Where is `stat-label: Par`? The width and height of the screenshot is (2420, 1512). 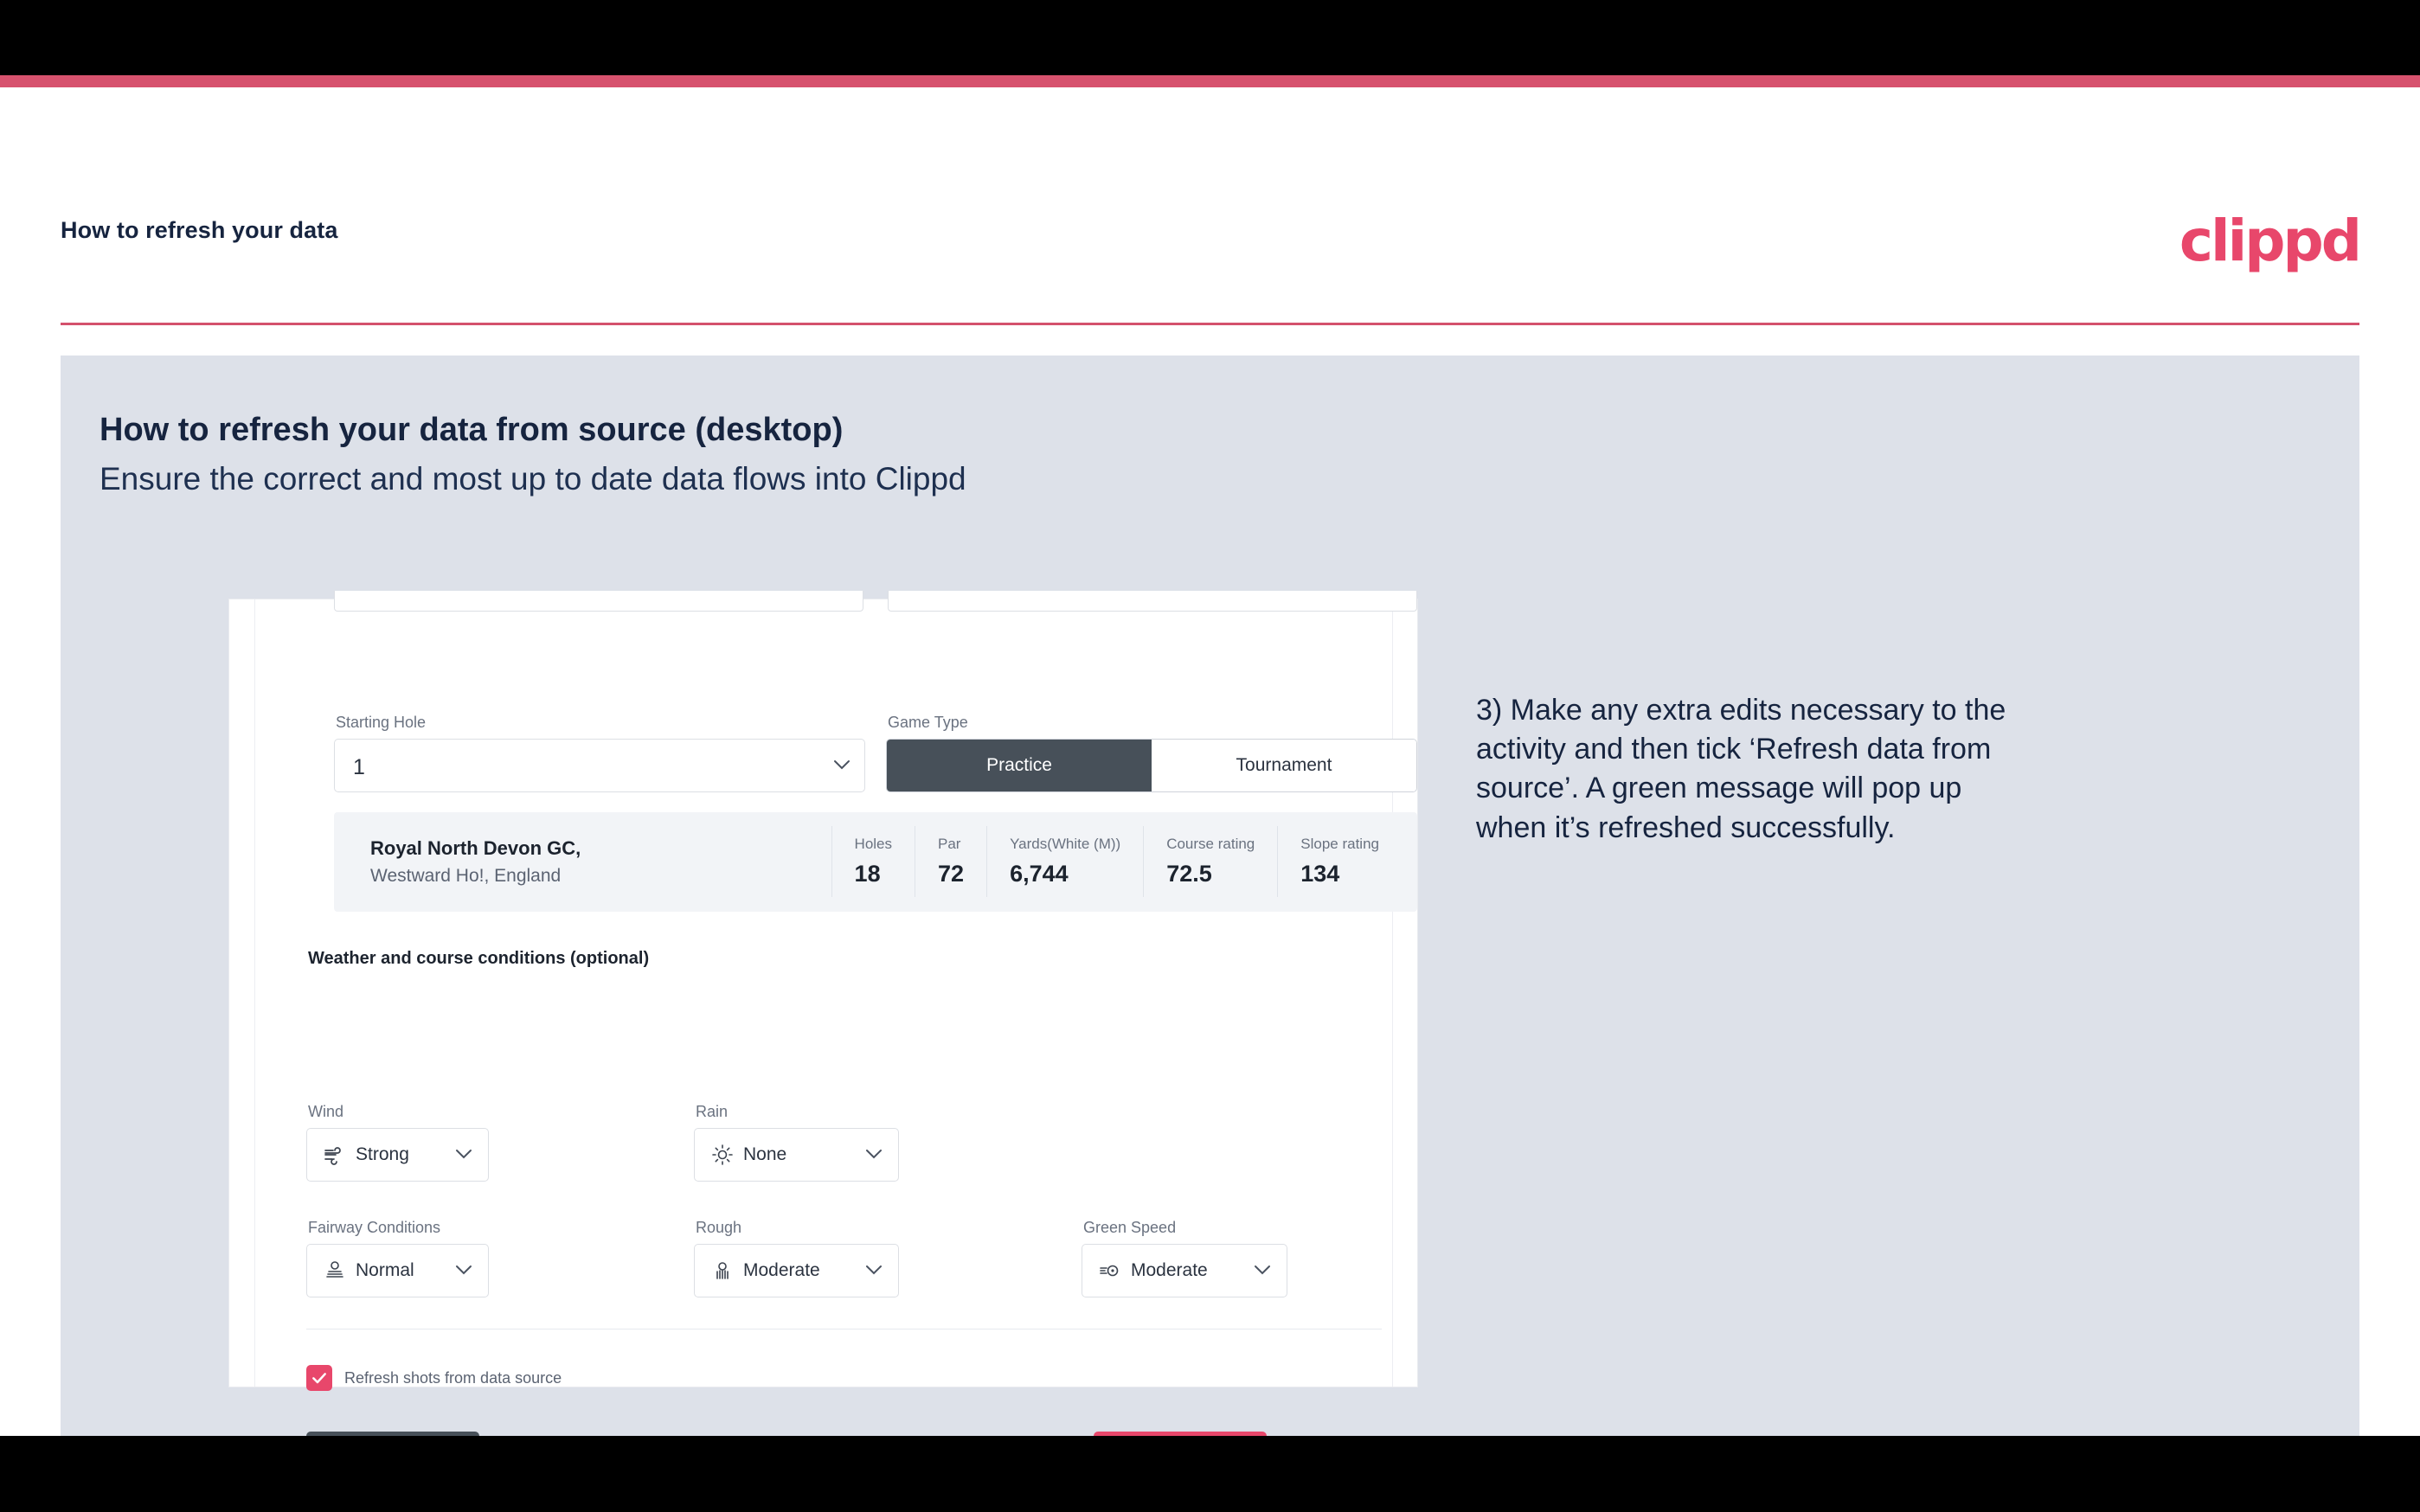 stat-label: Par is located at coordinates (949, 844).